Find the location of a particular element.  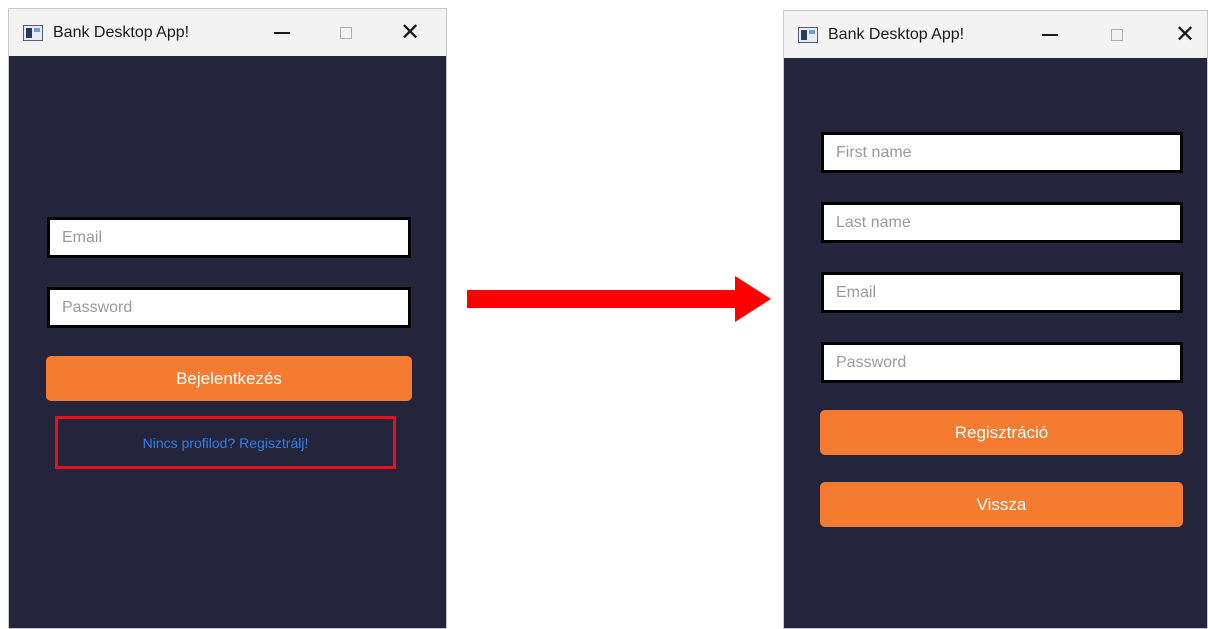

first-name-field: First name is located at coordinates (1002, 152).